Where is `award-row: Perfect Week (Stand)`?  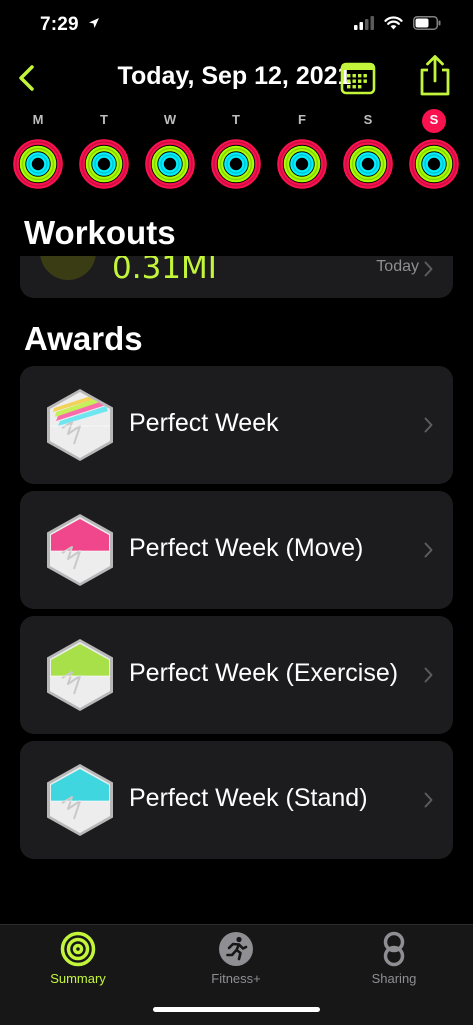 award-row: Perfect Week (Stand) is located at coordinates (236, 800).